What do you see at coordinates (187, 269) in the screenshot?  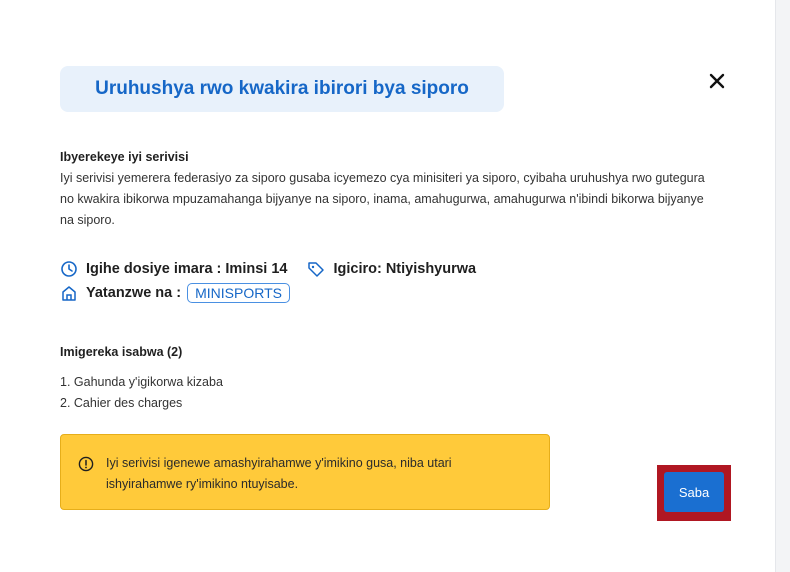 I see `duration-text: Igihe dosiye imara : Iminsi 14` at bounding box center [187, 269].